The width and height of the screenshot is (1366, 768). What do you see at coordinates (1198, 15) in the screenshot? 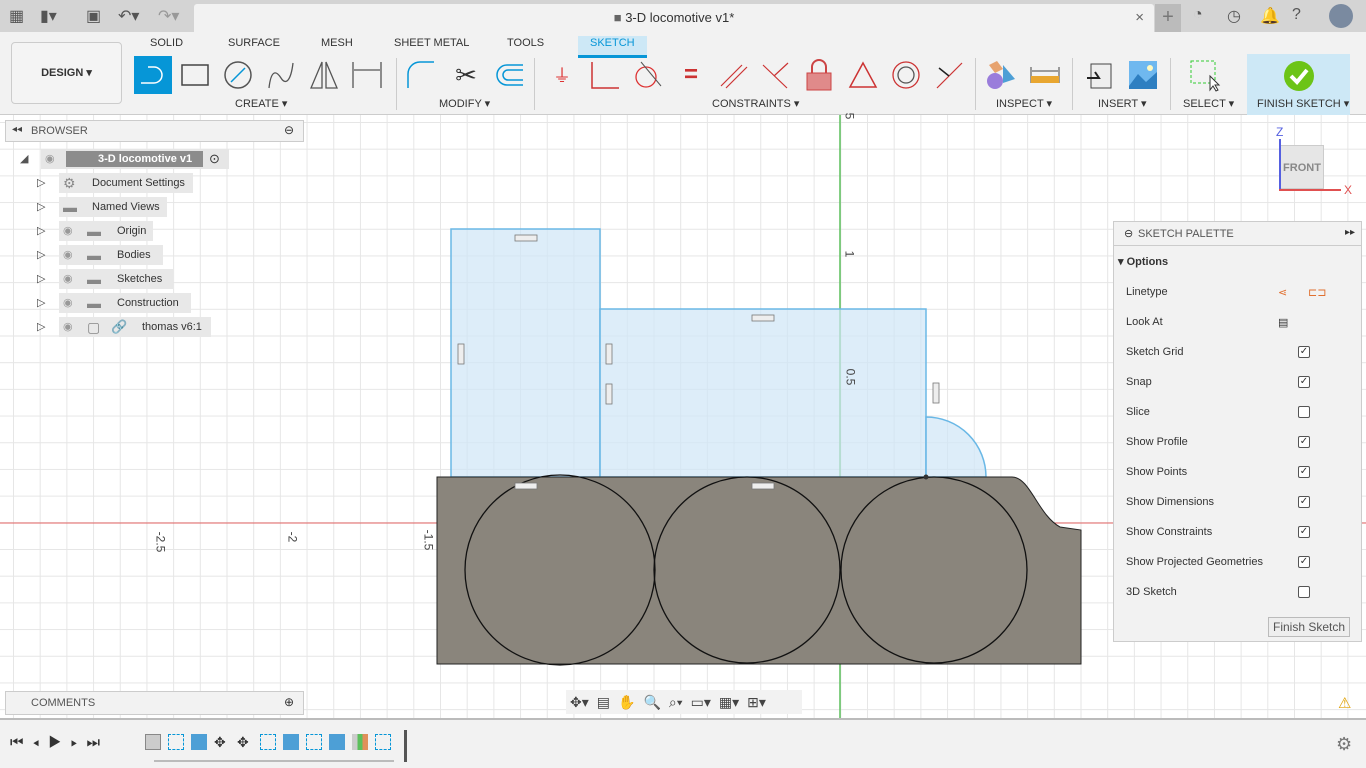
I see `extensions-icon: ◔` at bounding box center [1198, 15].